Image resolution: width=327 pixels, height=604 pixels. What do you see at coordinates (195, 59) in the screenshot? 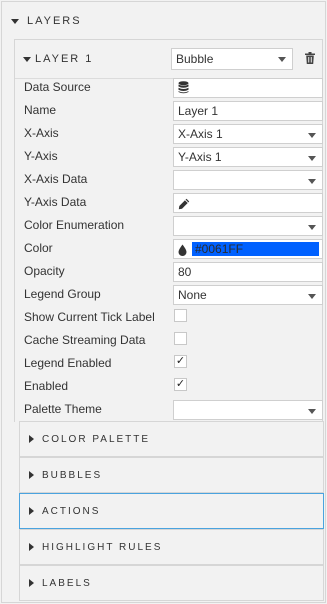
I see `layer-type-value: Bubble` at bounding box center [195, 59].